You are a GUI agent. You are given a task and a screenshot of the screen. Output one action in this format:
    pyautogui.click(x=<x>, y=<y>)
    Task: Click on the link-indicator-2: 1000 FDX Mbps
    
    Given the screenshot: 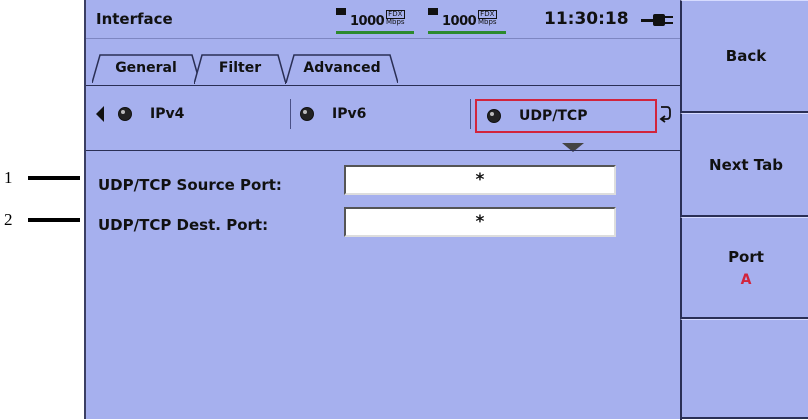 What is the action you would take?
    pyautogui.click(x=487, y=21)
    